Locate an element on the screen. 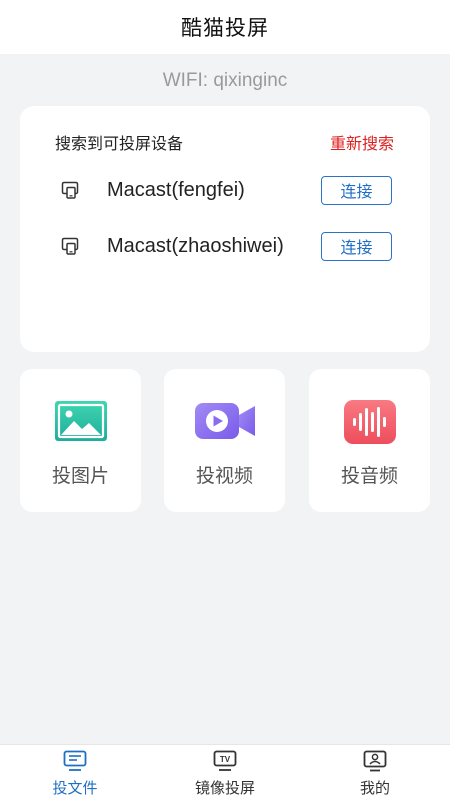 This screenshot has width=450, height=800. nav-item-mirror: TV 镜像投屏 is located at coordinates (225, 772).